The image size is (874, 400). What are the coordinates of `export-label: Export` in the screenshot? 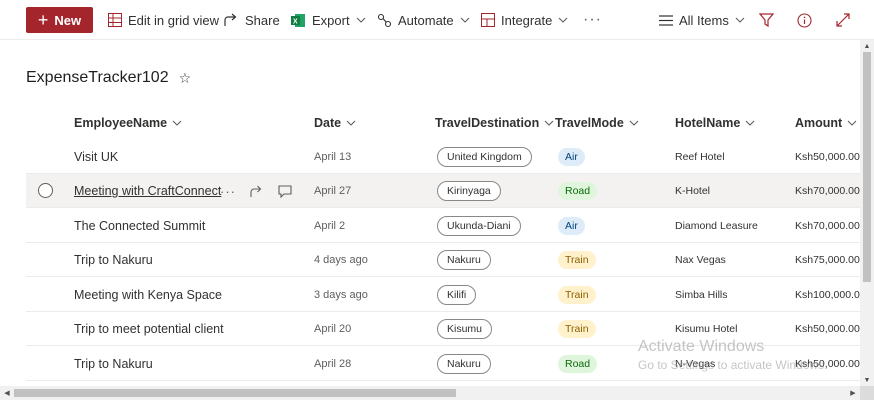 It's located at (331, 20).